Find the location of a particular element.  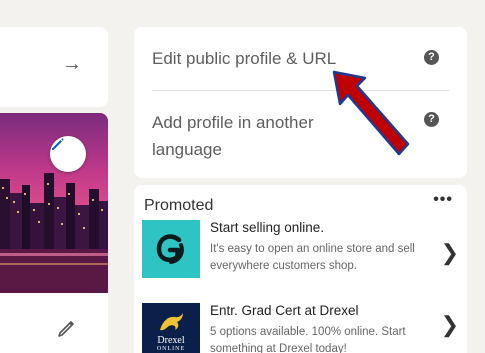

drexel-logo-icon: Drexel ONLINE is located at coordinates (171, 328).